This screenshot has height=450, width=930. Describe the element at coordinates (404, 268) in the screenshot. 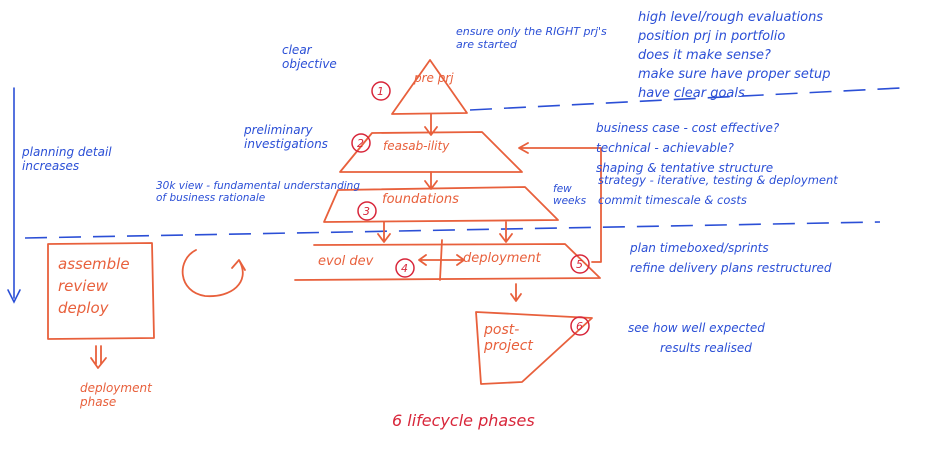

I see `svg-text: 4` at that location.